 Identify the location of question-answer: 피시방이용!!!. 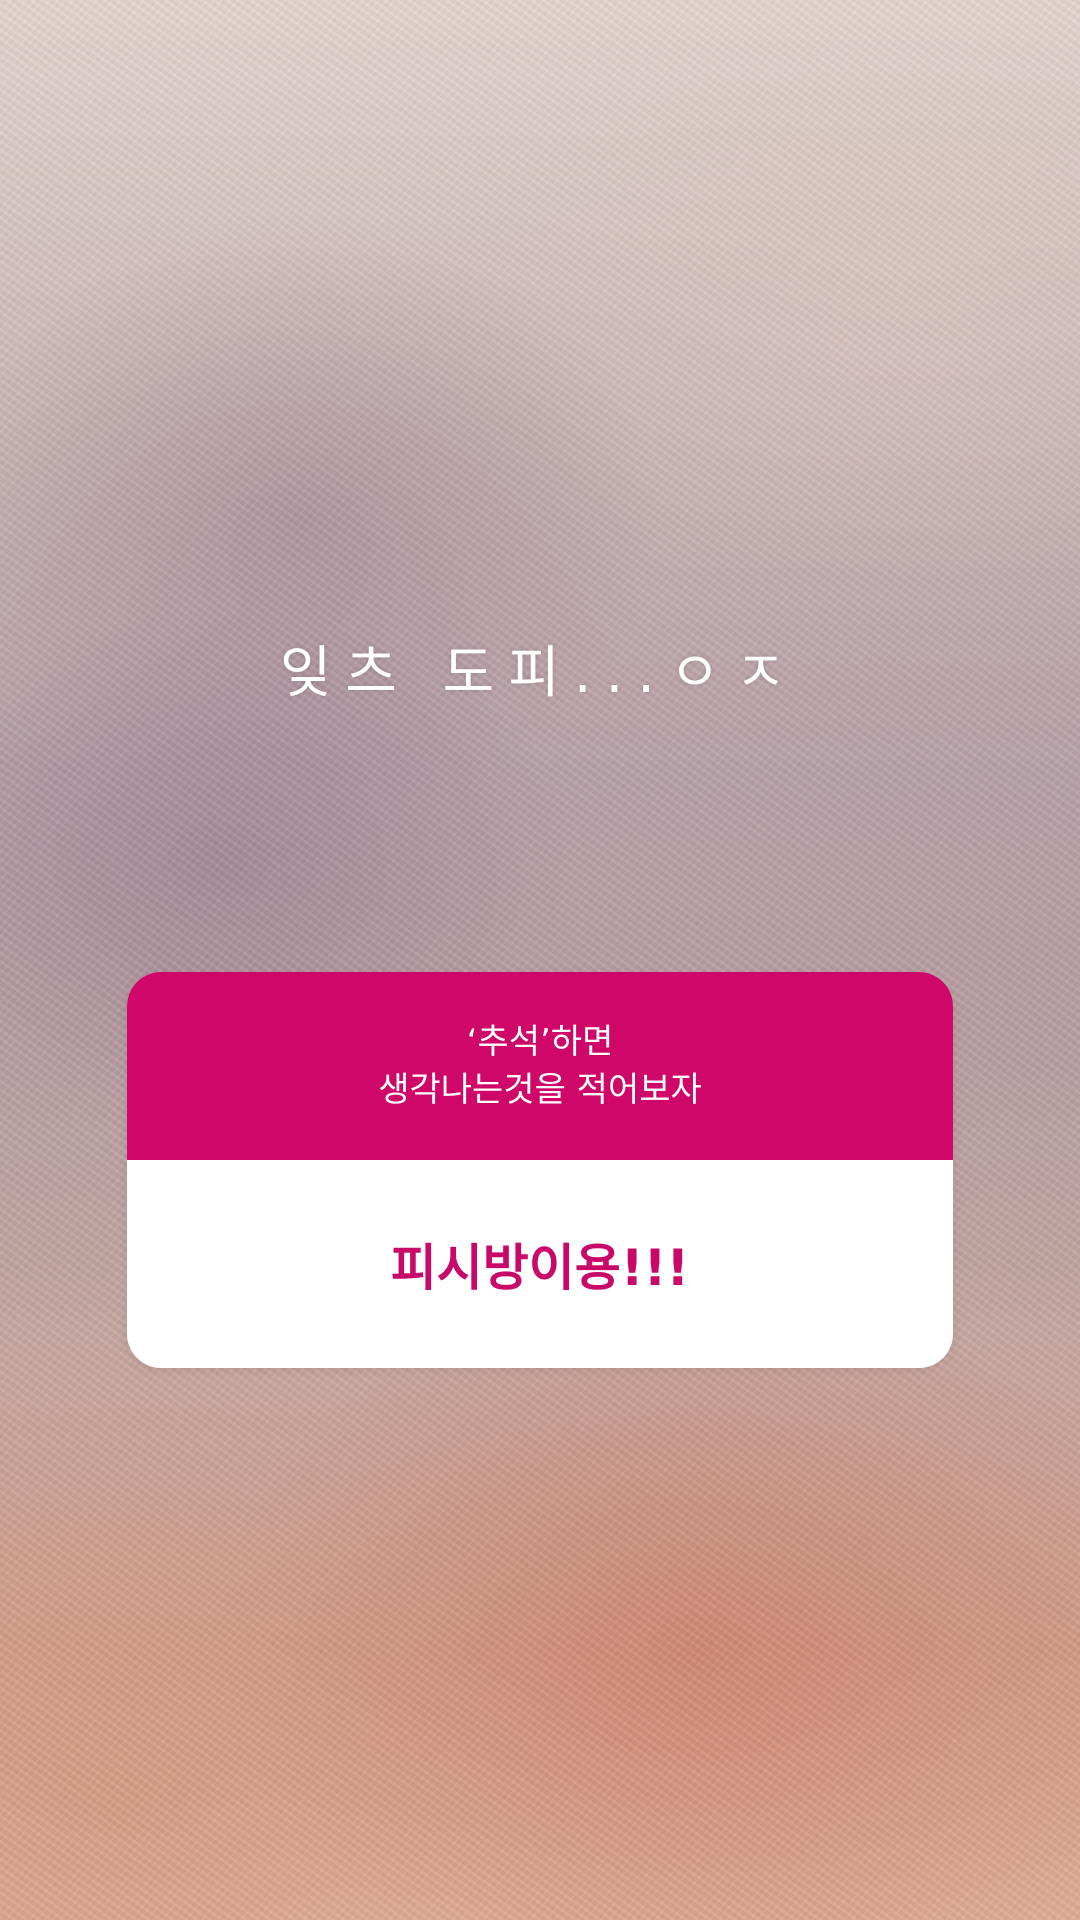
(540, 1268).